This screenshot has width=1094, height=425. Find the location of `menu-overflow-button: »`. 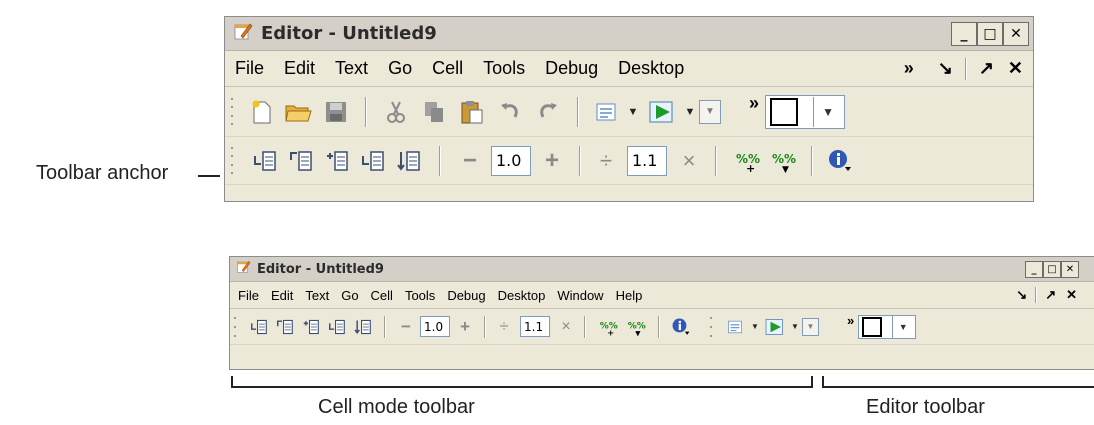

menu-overflow-button: » is located at coordinates (909, 68).